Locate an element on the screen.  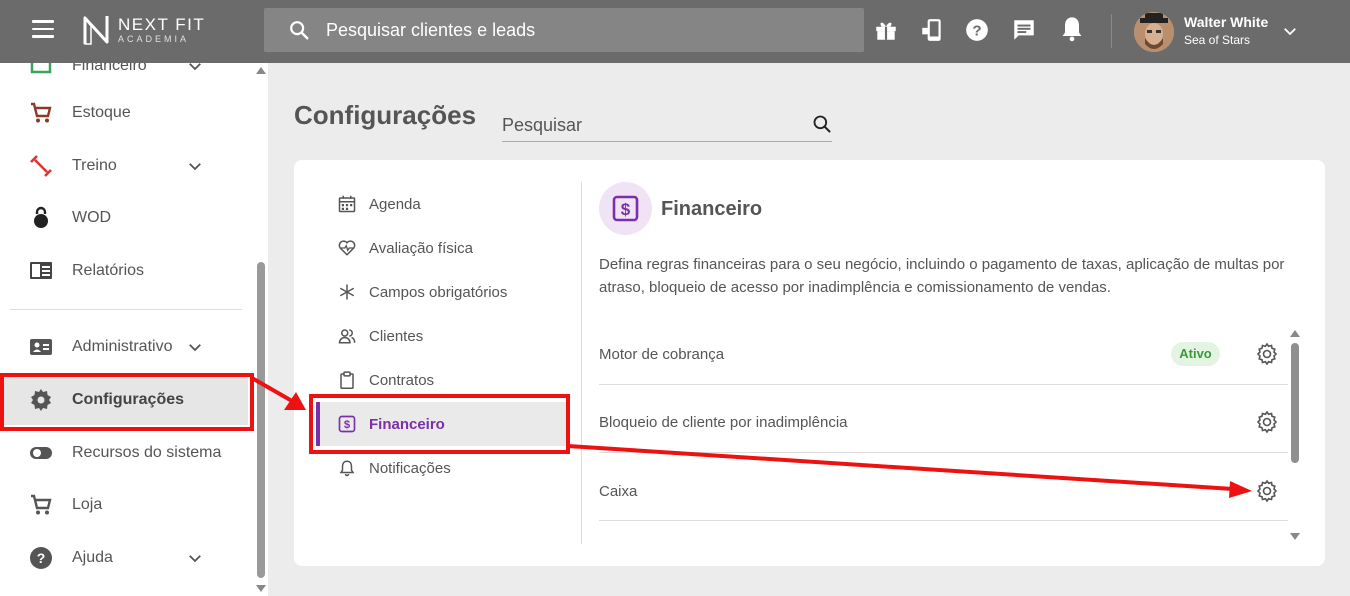
settings-search-input: Pesquisar is located at coordinates (667, 125).